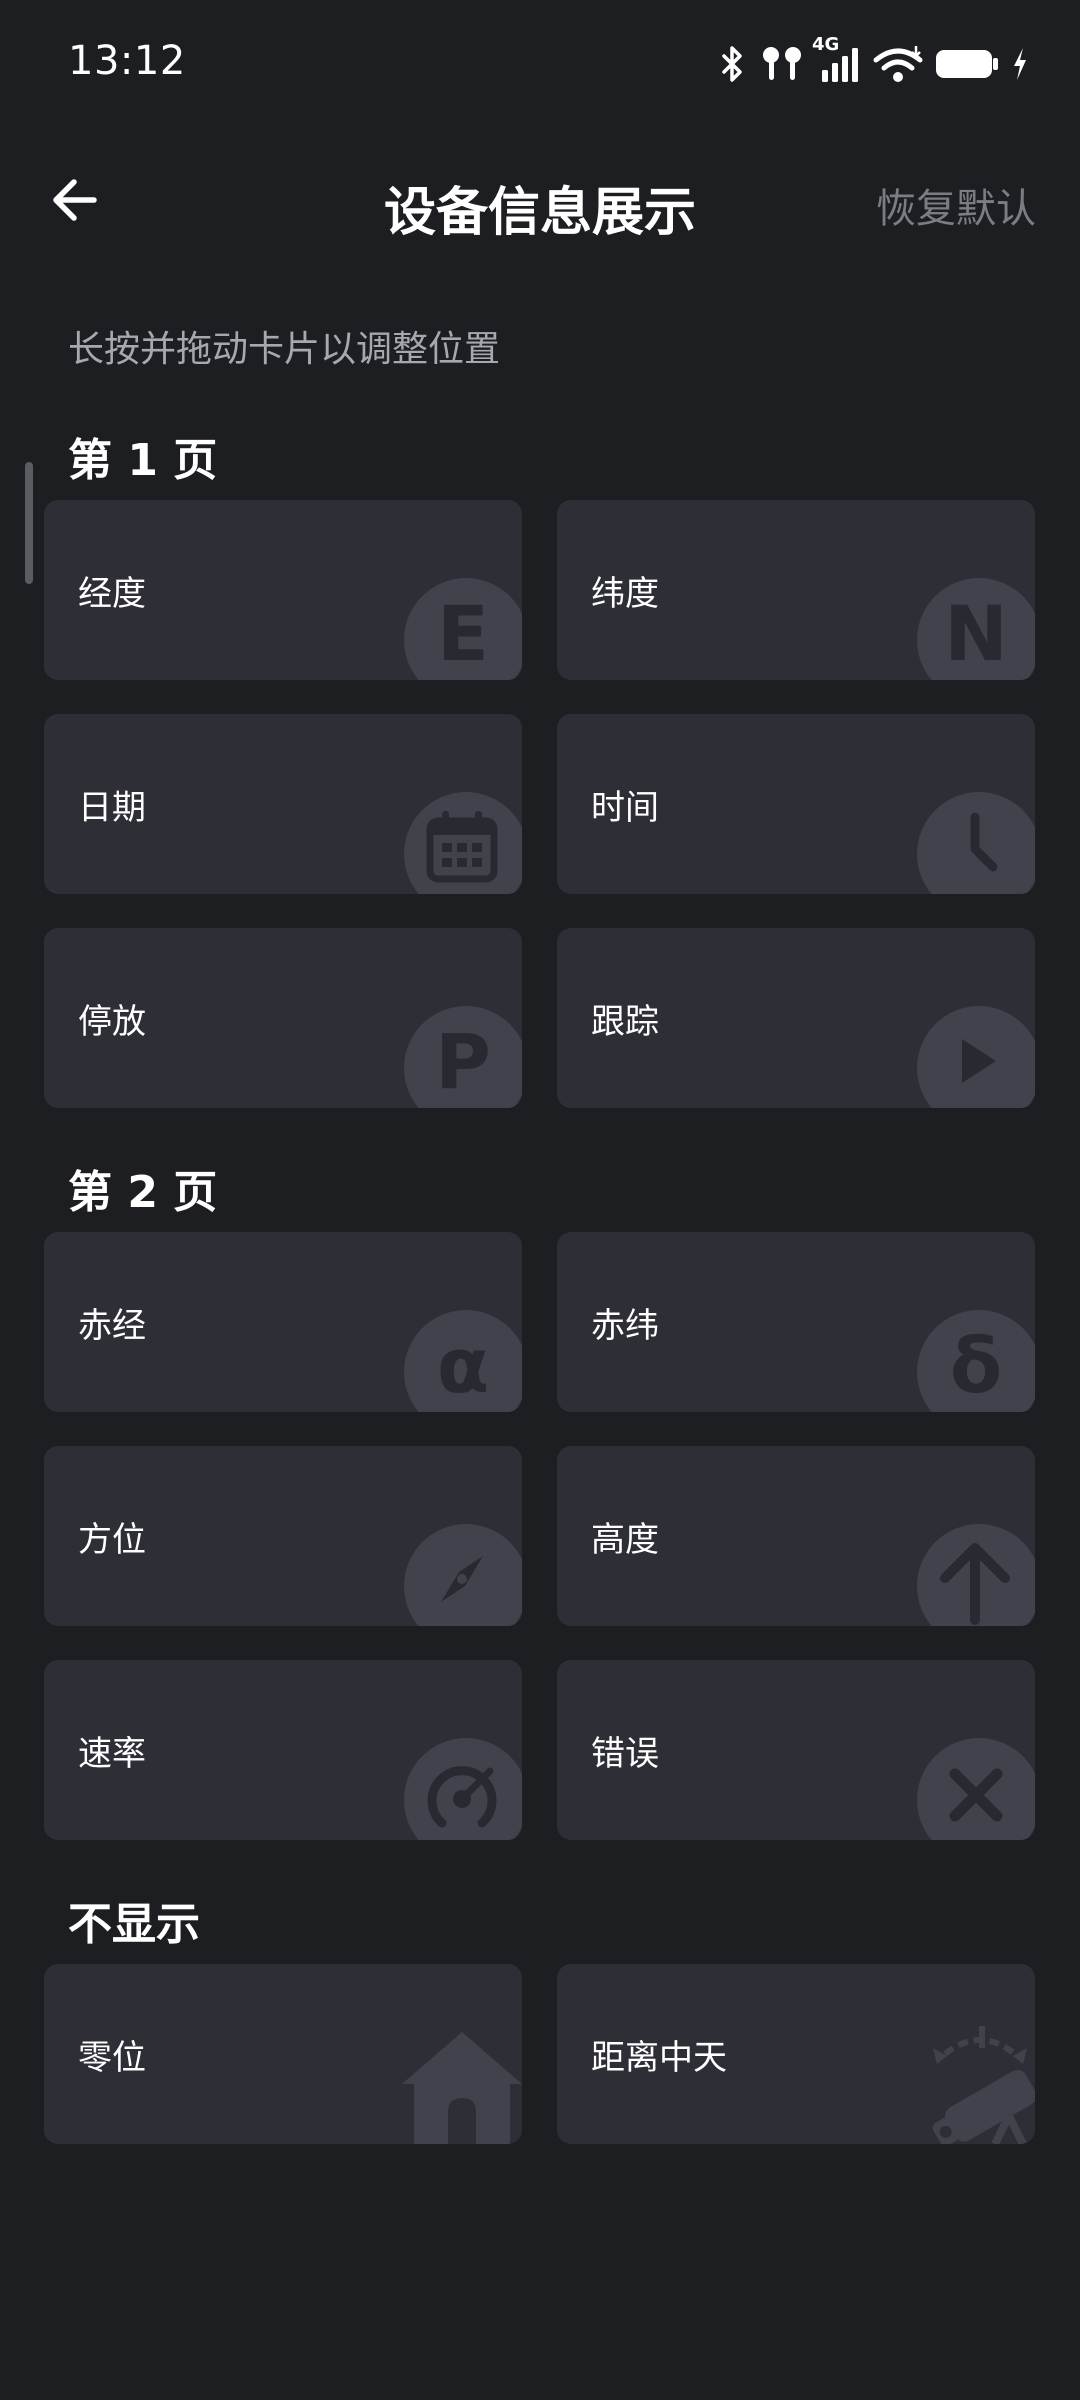 Image resolution: width=1080 pixels, height=2400 pixels. I want to click on icon-glyph: E, so click(463, 633).